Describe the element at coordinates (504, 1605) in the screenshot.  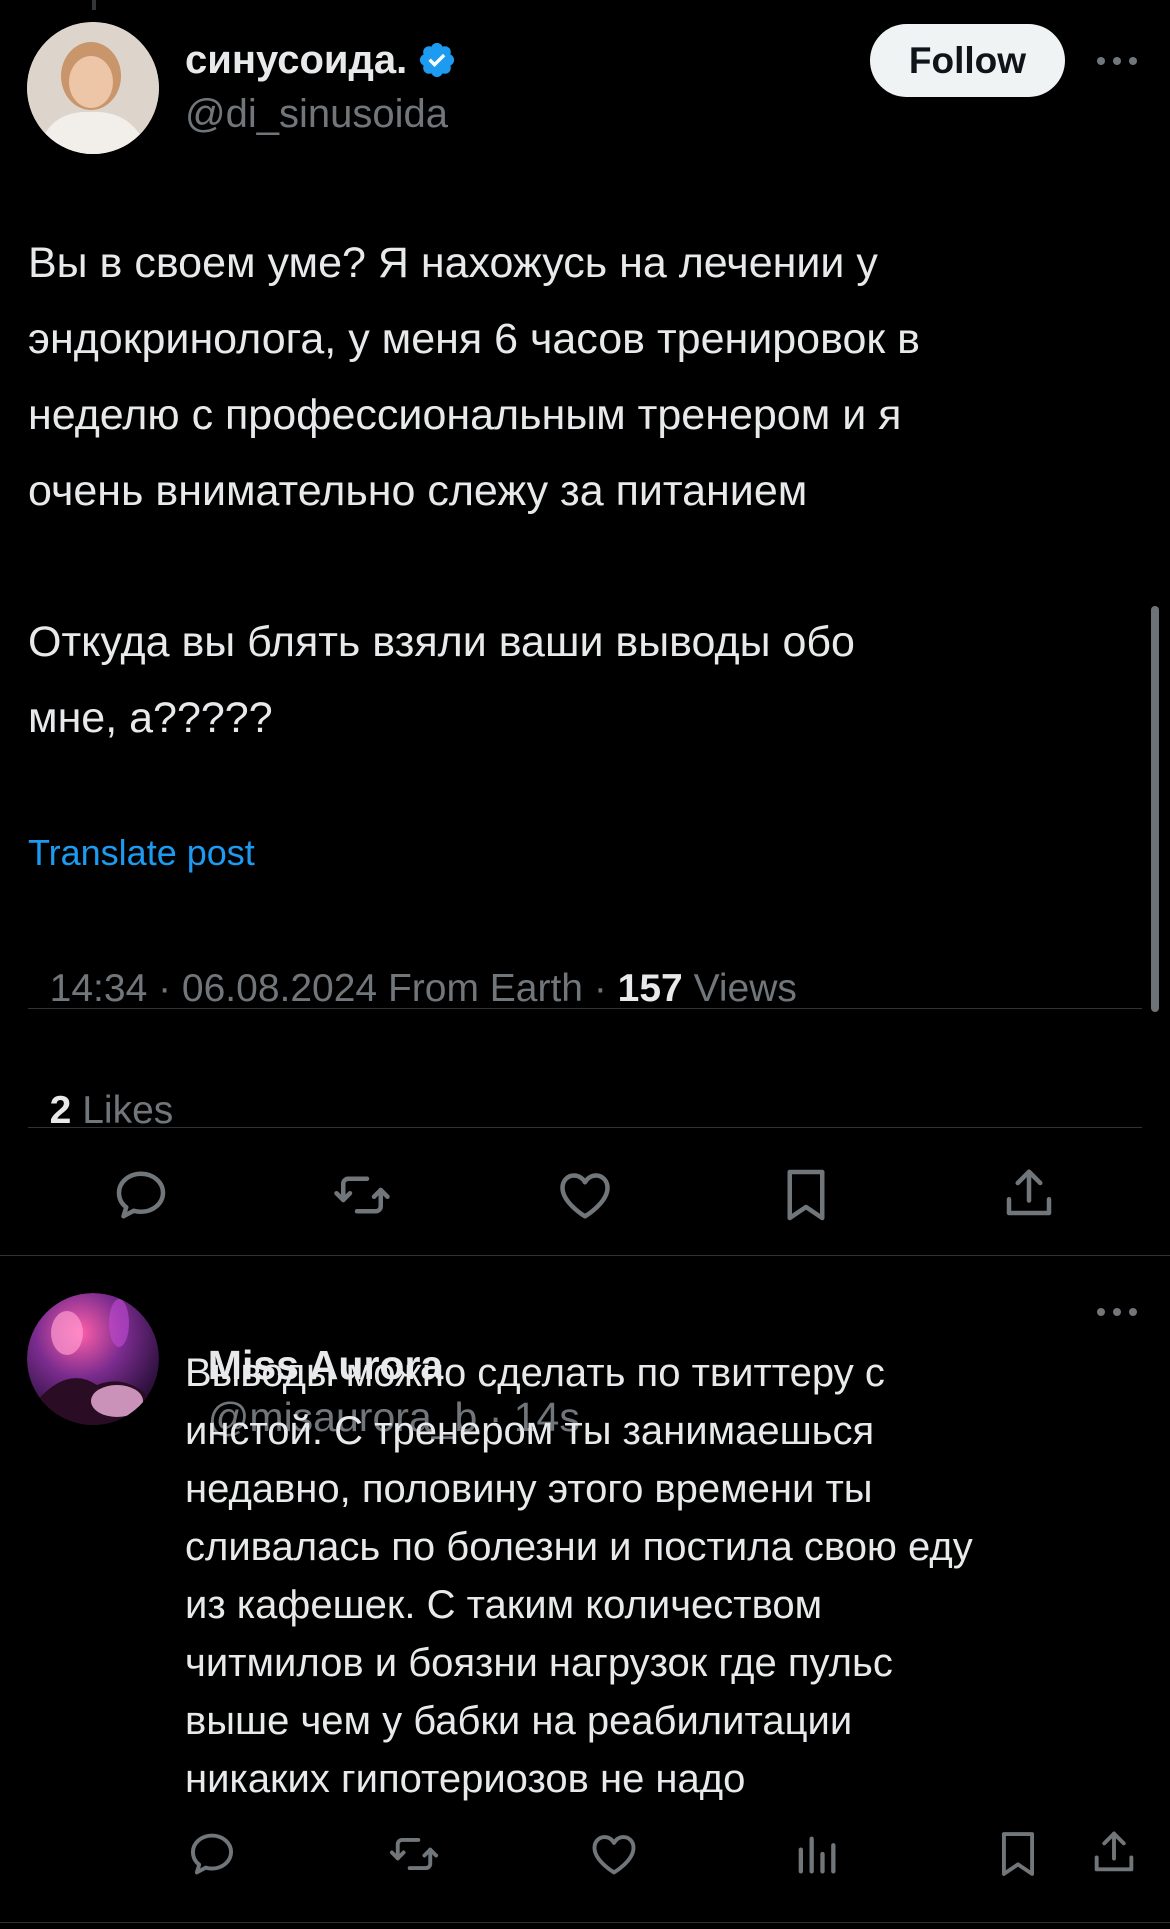
I see `reply-text-line: из кафешек. С таким количеством` at that location.